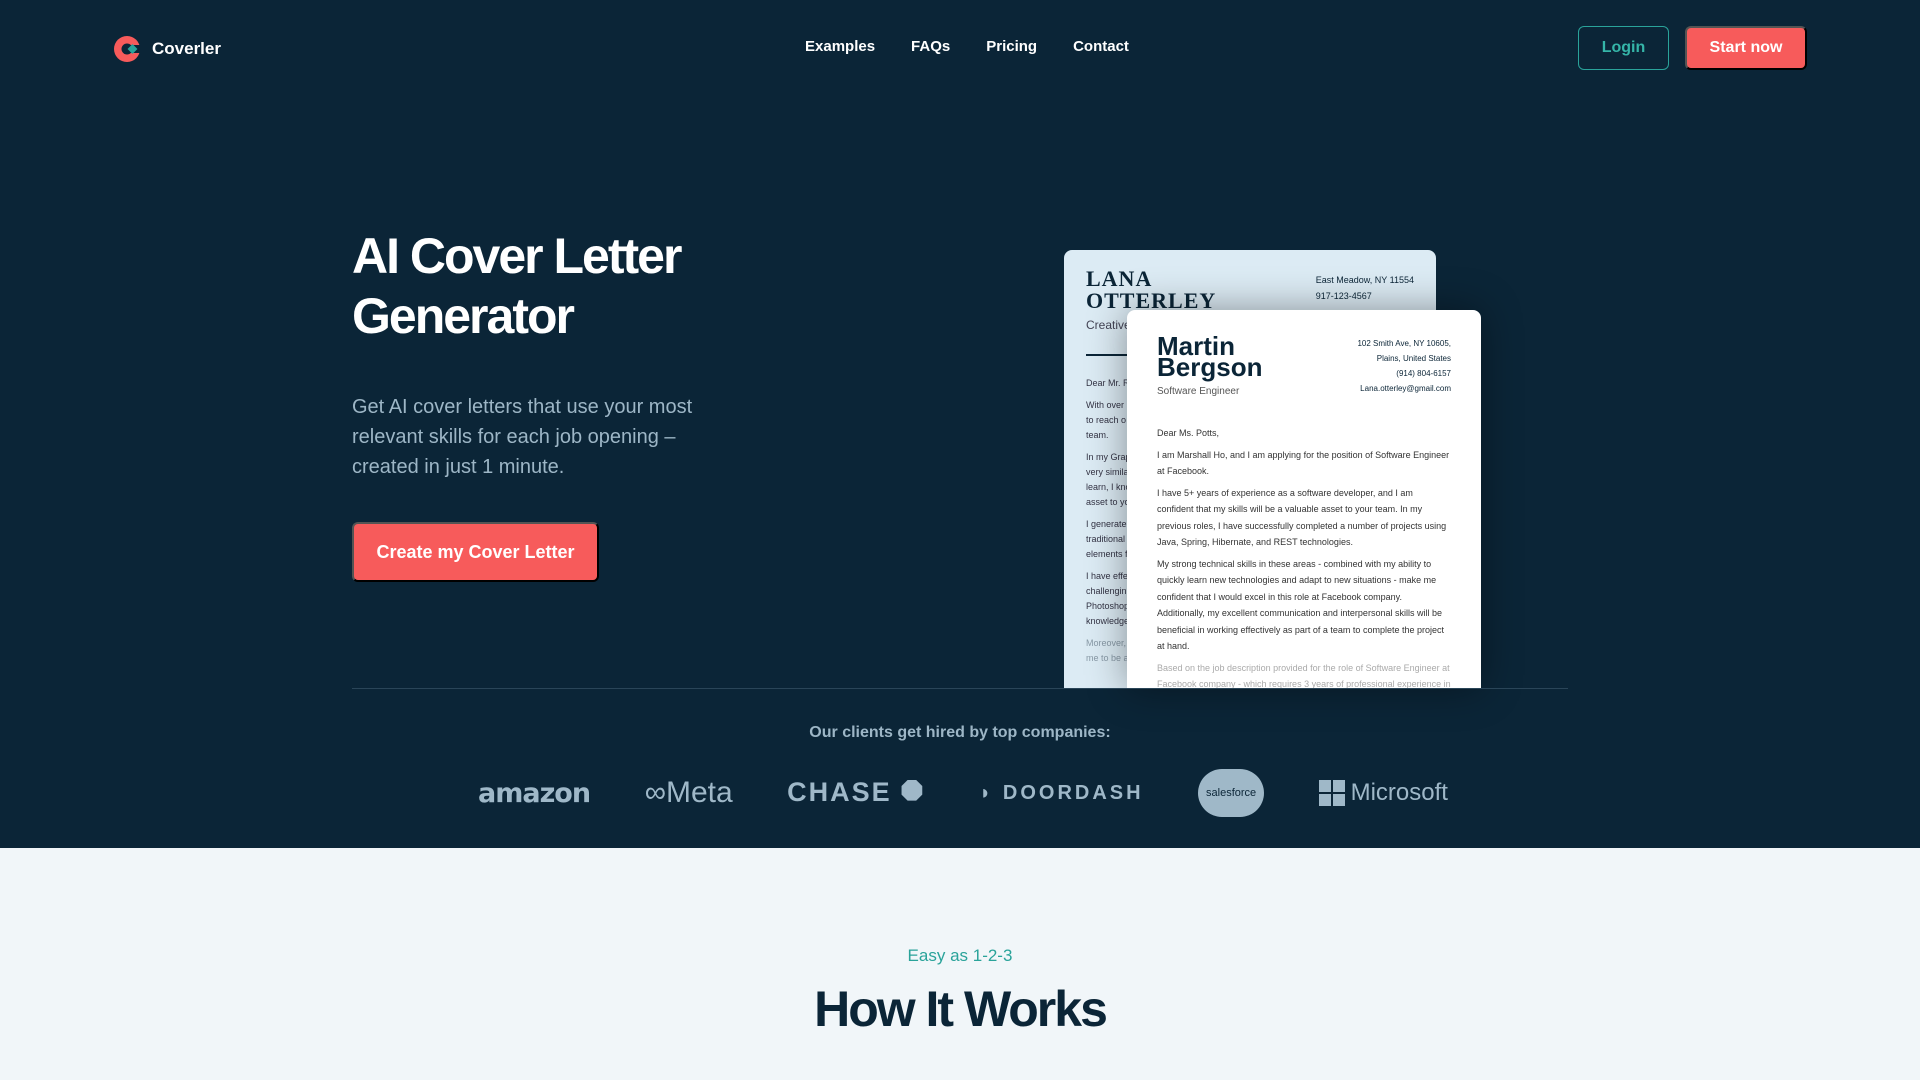 Image resolution: width=1920 pixels, height=1080 pixels. Describe the element at coordinates (1413, 358) in the screenshot. I see `front-address-2: Plains, United States` at that location.